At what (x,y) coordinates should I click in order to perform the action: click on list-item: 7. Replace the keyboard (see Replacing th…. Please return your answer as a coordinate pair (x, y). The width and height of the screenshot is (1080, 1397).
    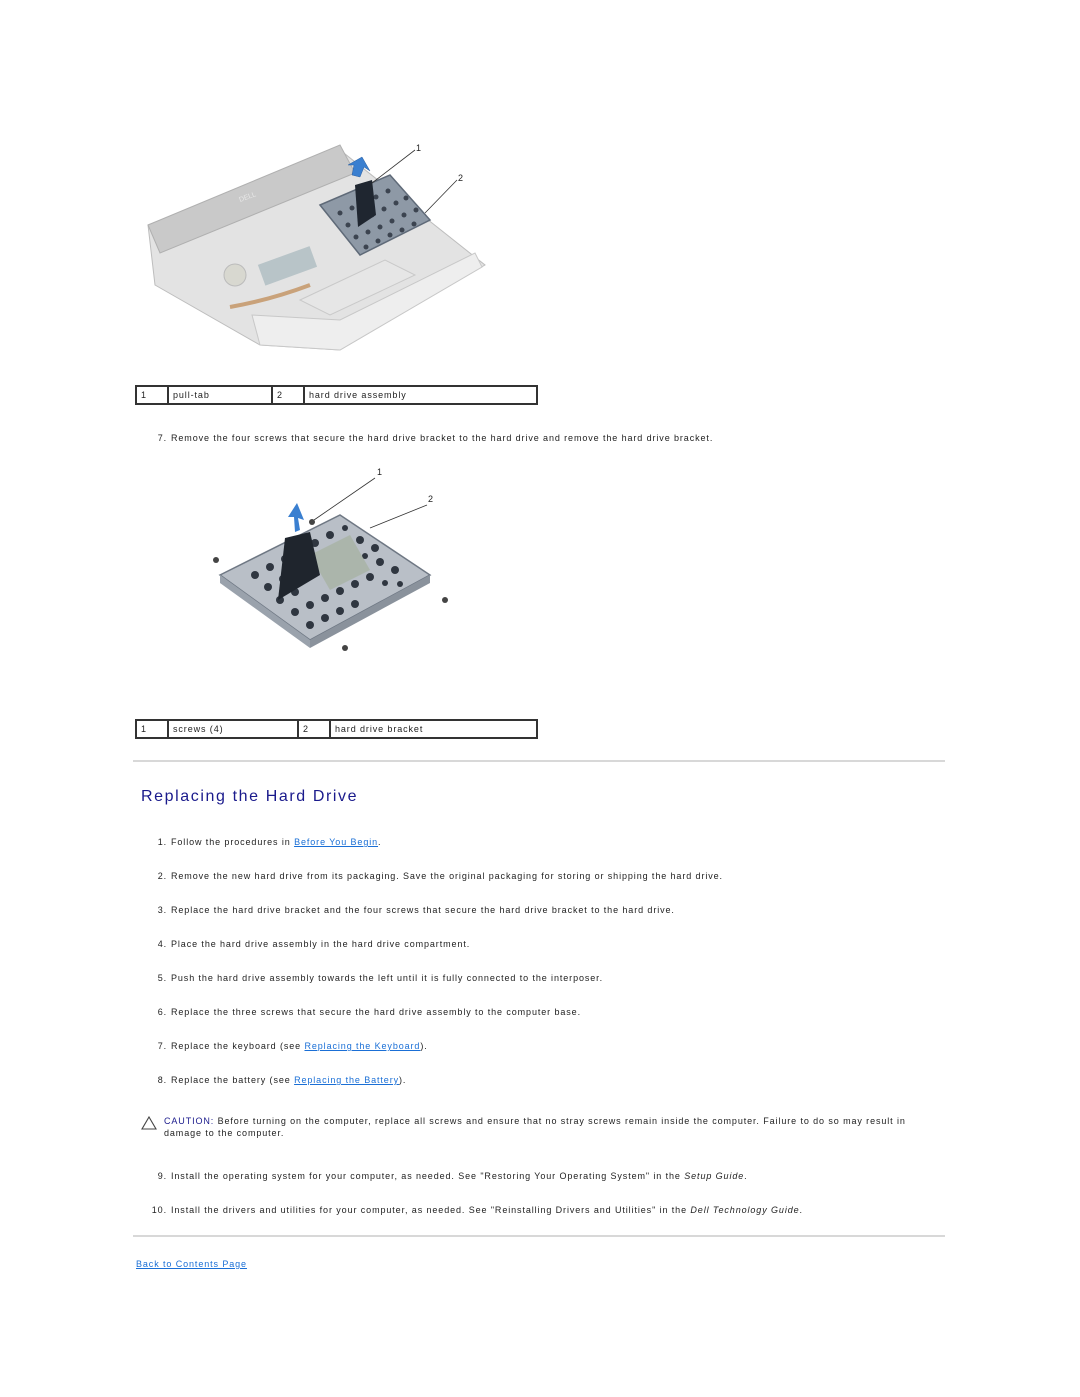
    Looking at the image, I should click on (285, 1046).